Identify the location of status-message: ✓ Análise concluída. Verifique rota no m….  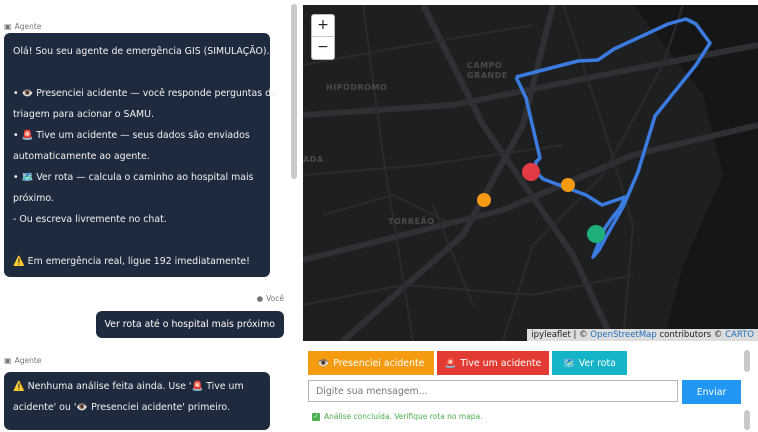
(397, 416).